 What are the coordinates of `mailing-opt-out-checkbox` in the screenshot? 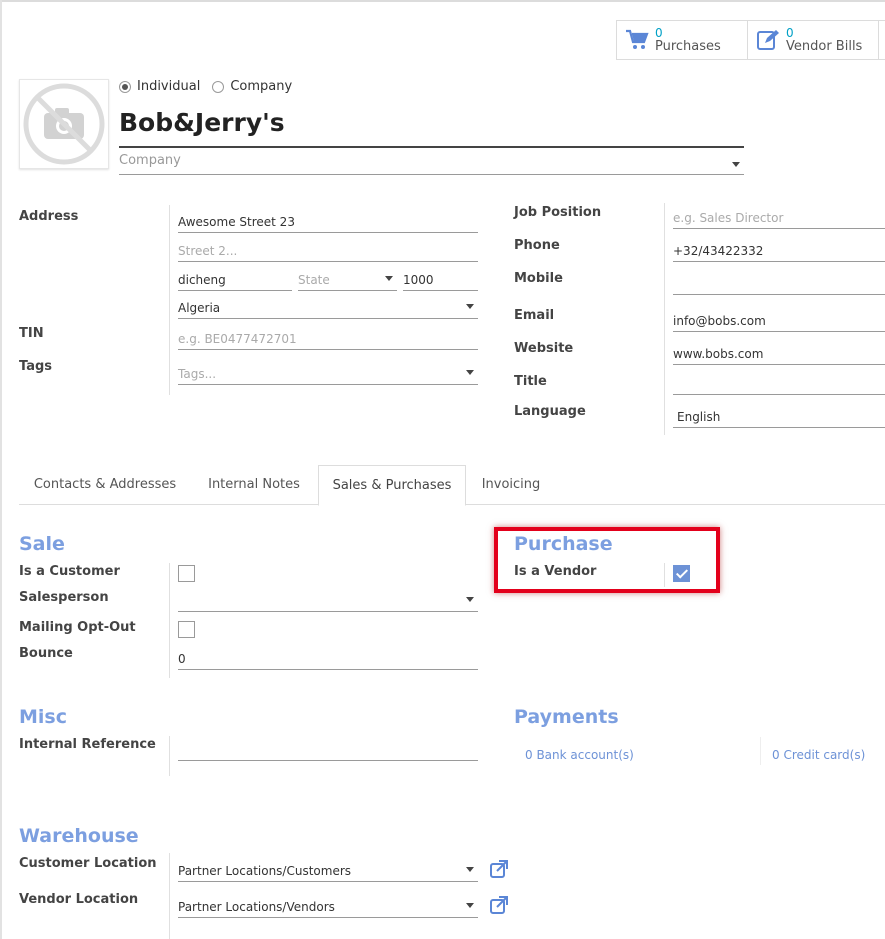 It's located at (186, 629).